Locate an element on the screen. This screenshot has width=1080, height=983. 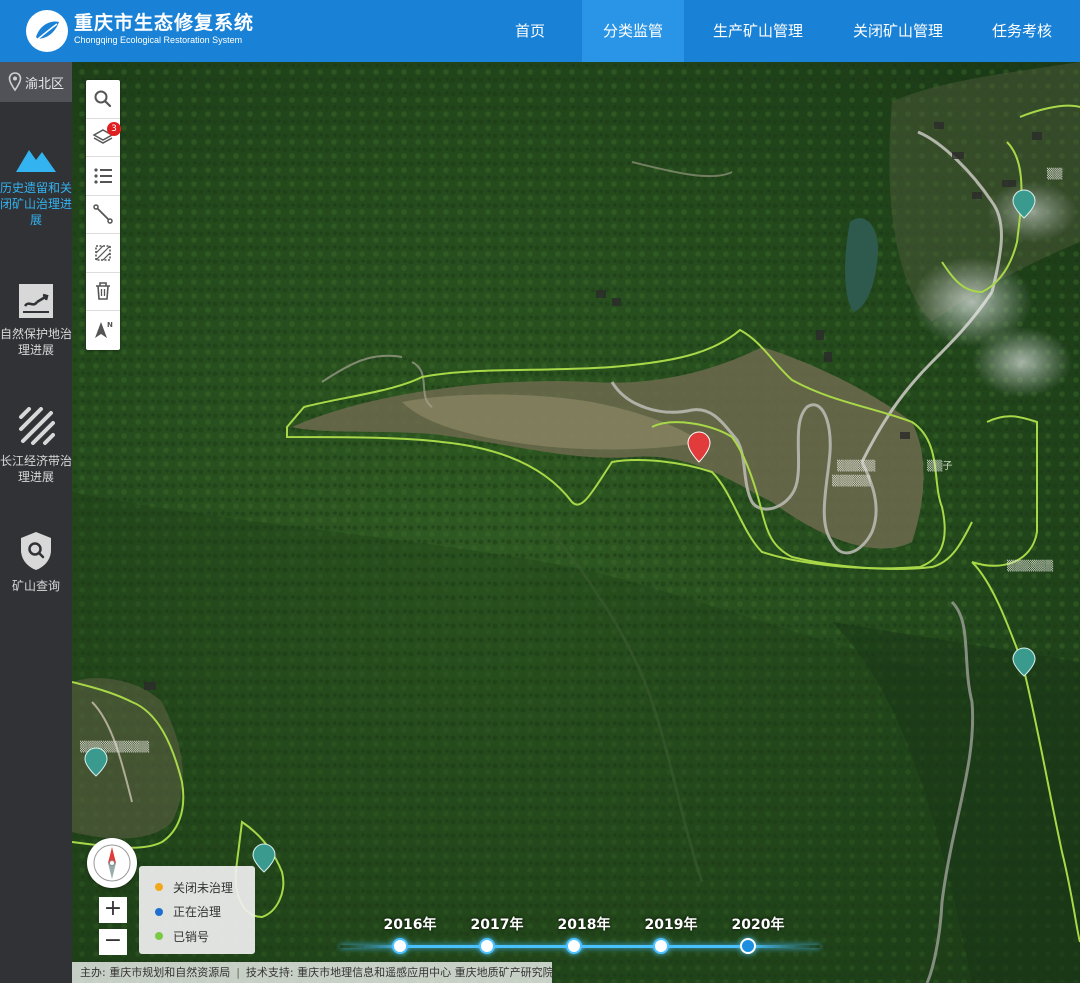
tool-measure-area is located at coordinates (103, 253).